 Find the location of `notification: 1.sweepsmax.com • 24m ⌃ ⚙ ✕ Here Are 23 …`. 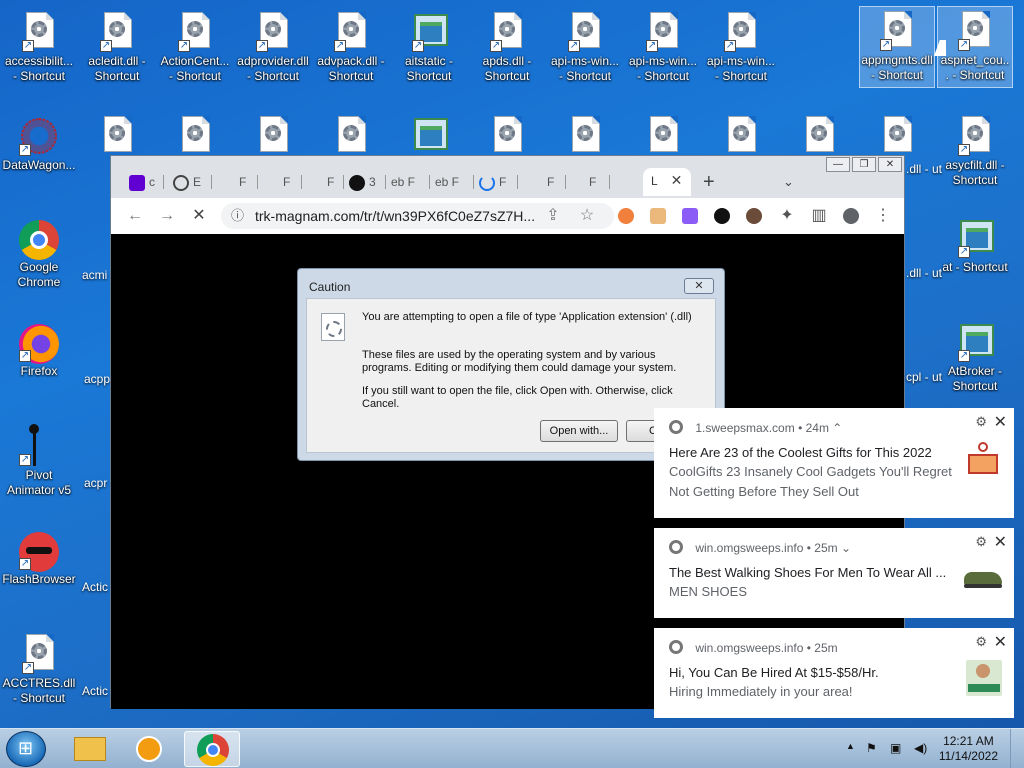

notification: 1.sweepsmax.com • 24m ⌃ ⚙ ✕ Here Are 23 … is located at coordinates (834, 463).